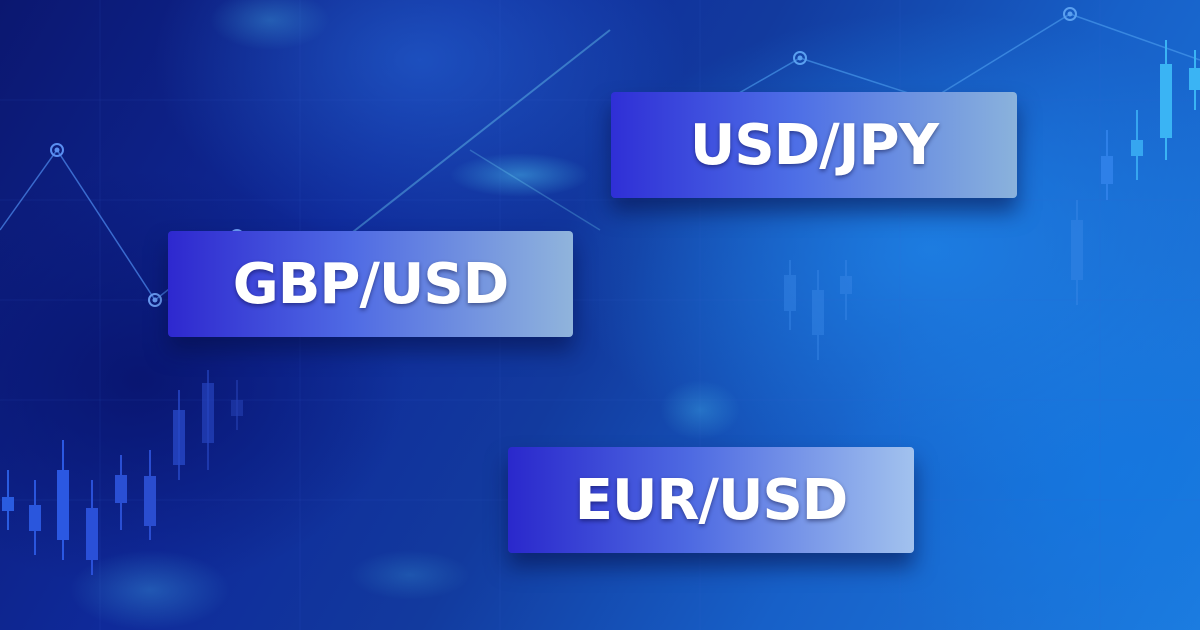 This screenshot has width=1200, height=630. I want to click on gbpusd-label-box: GBP/USD, so click(370, 284).